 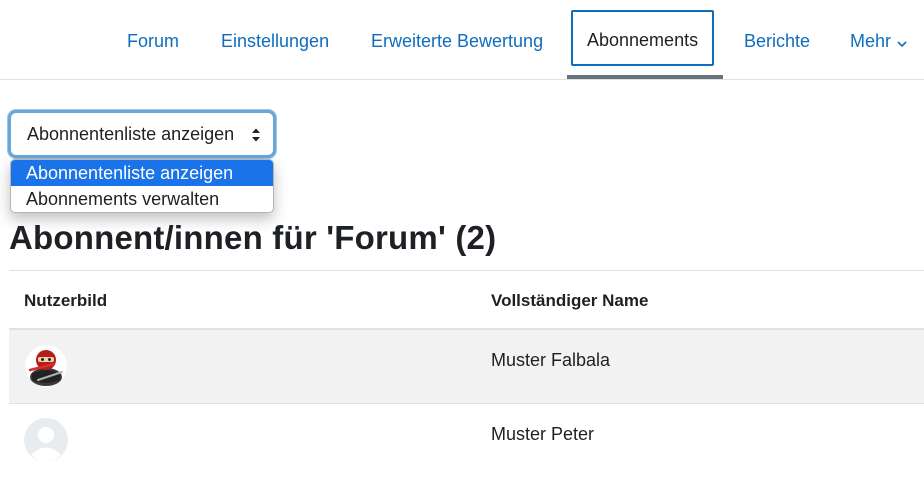 I want to click on user-full-name: Muster Falbala, so click(x=550, y=360).